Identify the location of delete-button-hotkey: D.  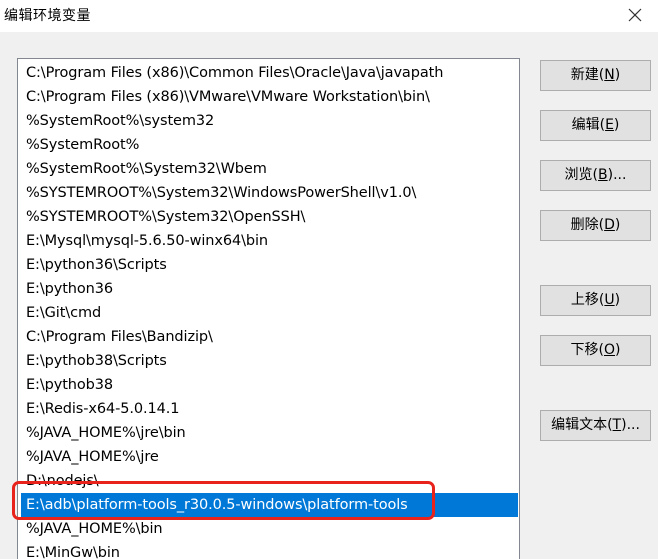
(609, 225).